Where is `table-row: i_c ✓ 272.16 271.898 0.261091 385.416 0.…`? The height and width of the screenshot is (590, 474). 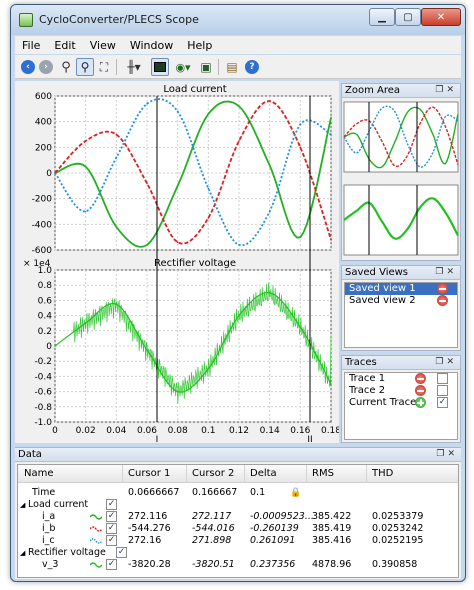
table-row: i_c ✓ 272.16 271.898 0.261091 385.416 0.… is located at coordinates (233, 540).